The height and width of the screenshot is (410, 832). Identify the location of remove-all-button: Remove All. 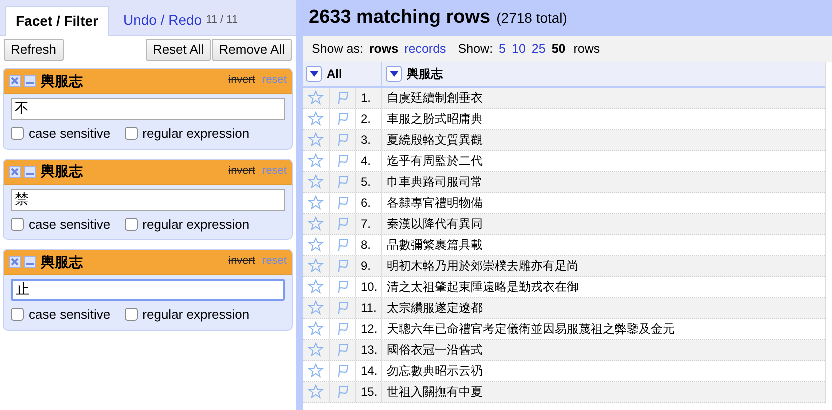
(252, 50).